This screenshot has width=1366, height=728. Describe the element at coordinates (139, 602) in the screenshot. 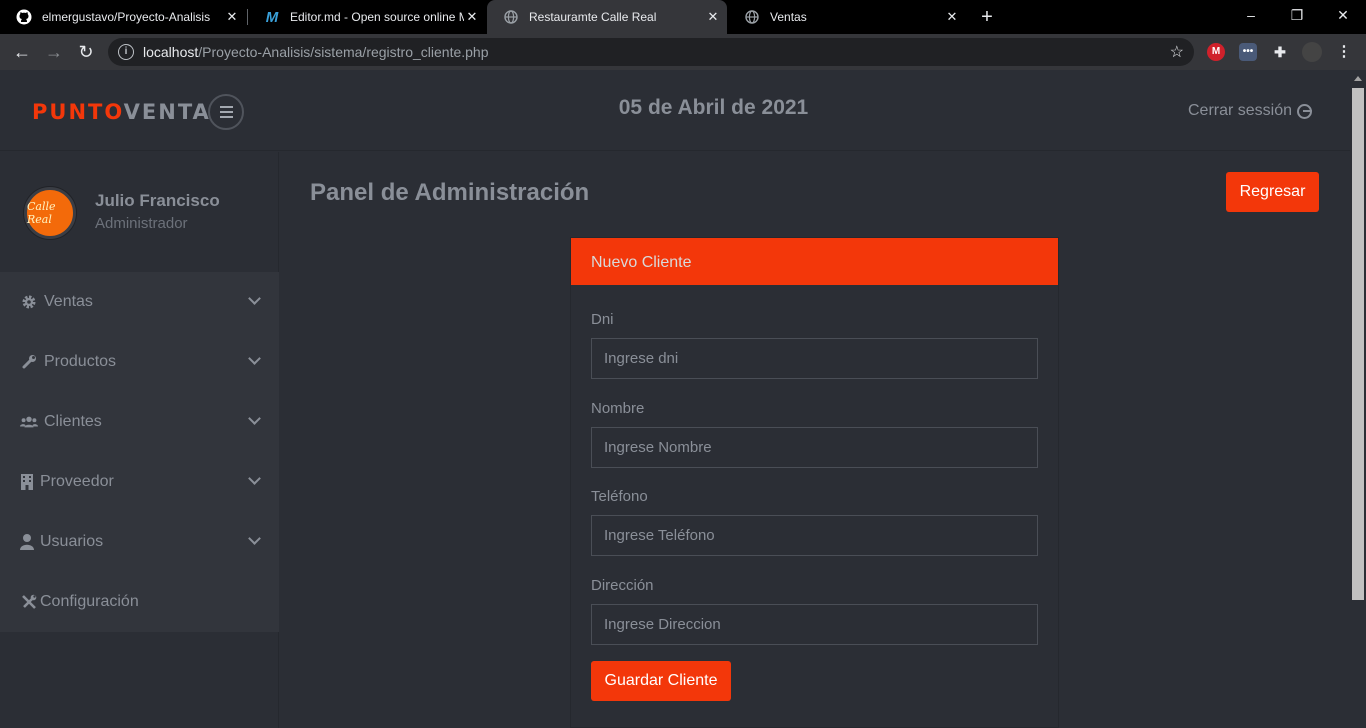

I see `sidebar-item-configuracion: Configuración` at that location.